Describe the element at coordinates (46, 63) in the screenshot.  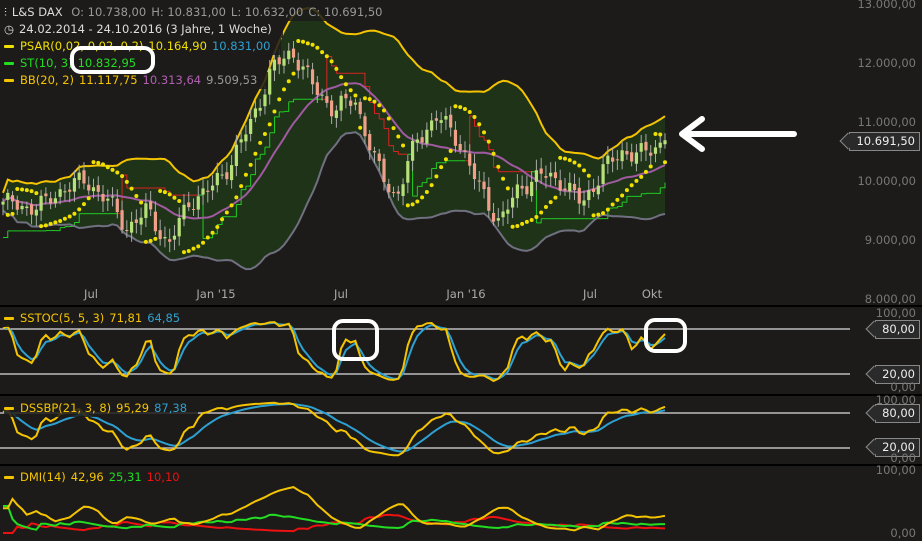
I see `st-label: ST(10, 3)` at that location.